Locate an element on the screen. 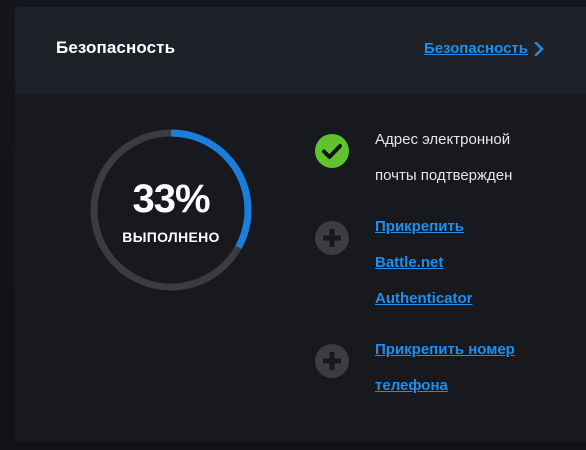 This screenshot has width=586, height=450. progress-percent: 33% is located at coordinates (171, 199).